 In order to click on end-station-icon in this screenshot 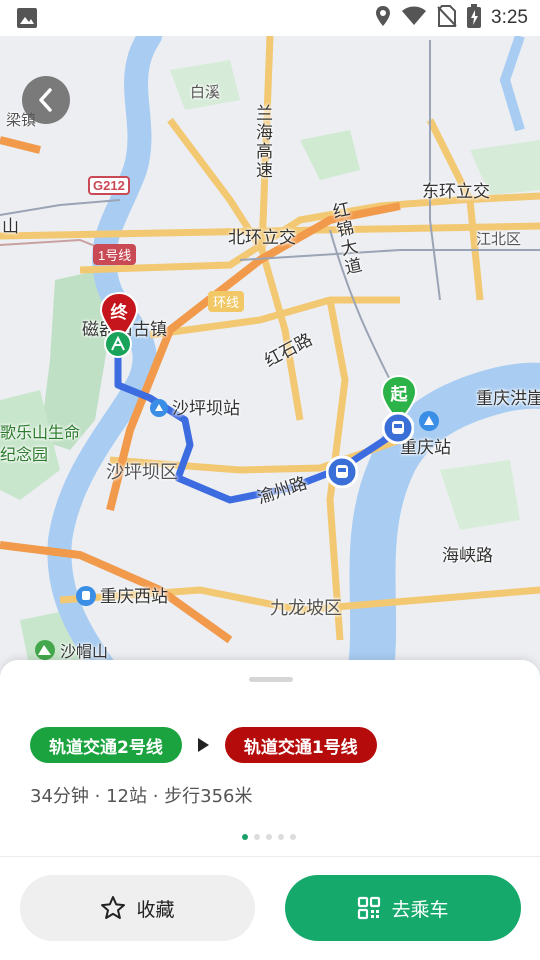, I will do `click(118, 346)`.